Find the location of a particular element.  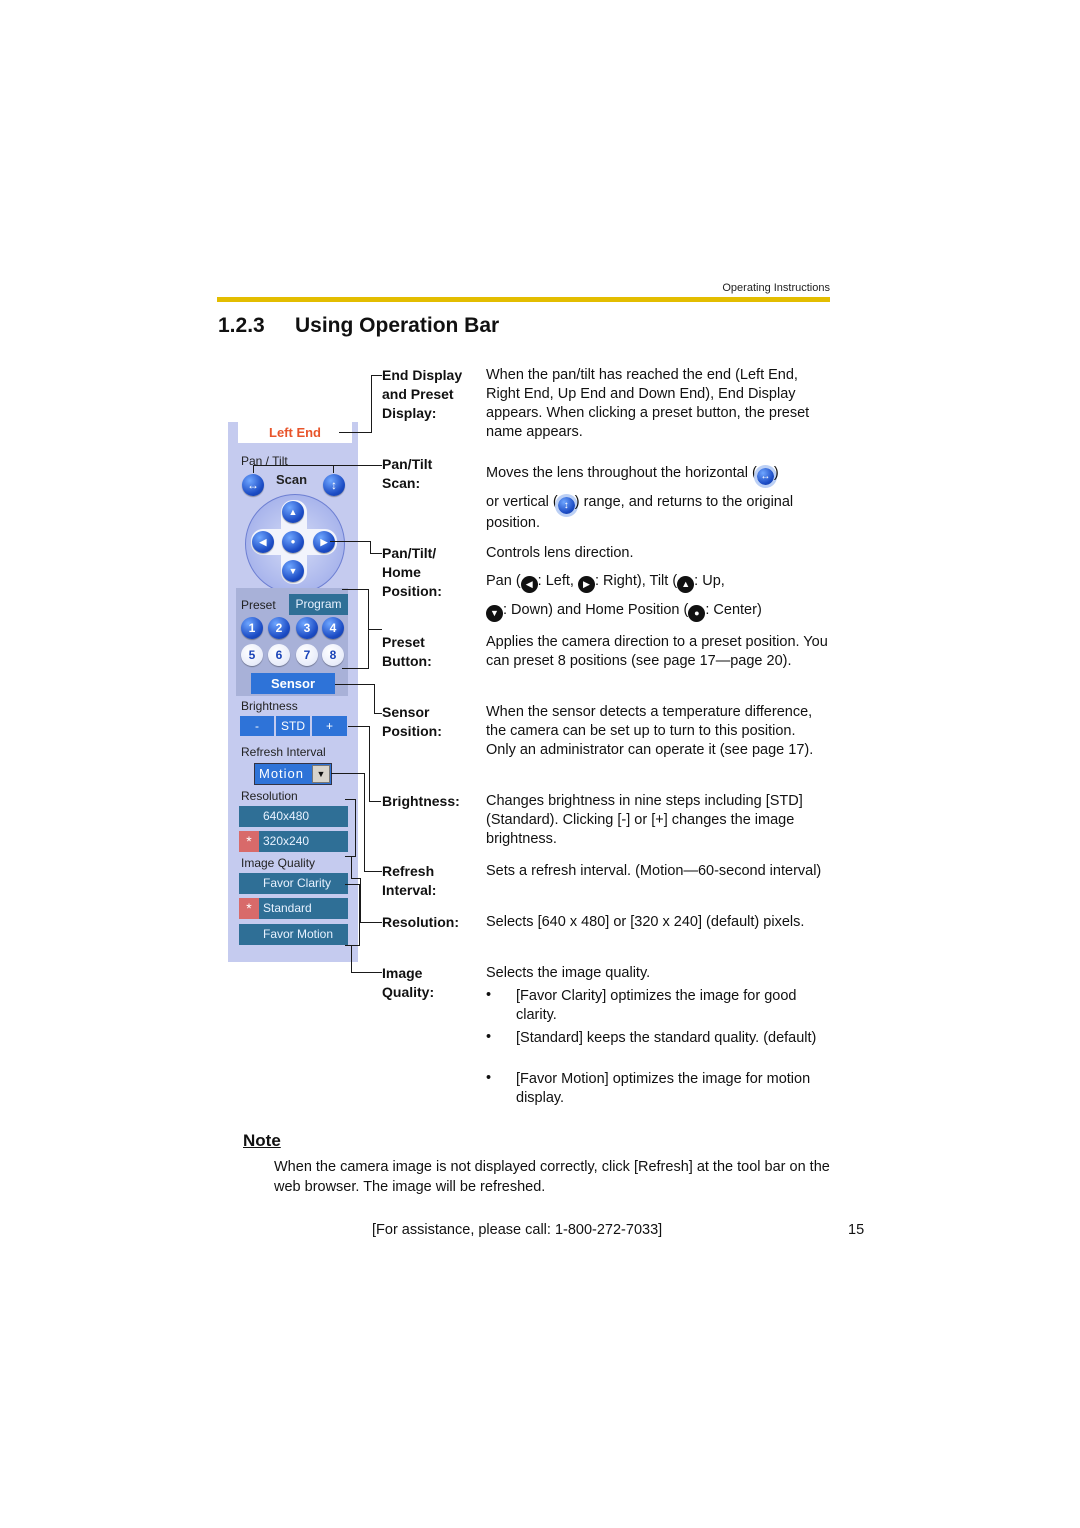

pan-right-button: ▶ is located at coordinates (324, 542).